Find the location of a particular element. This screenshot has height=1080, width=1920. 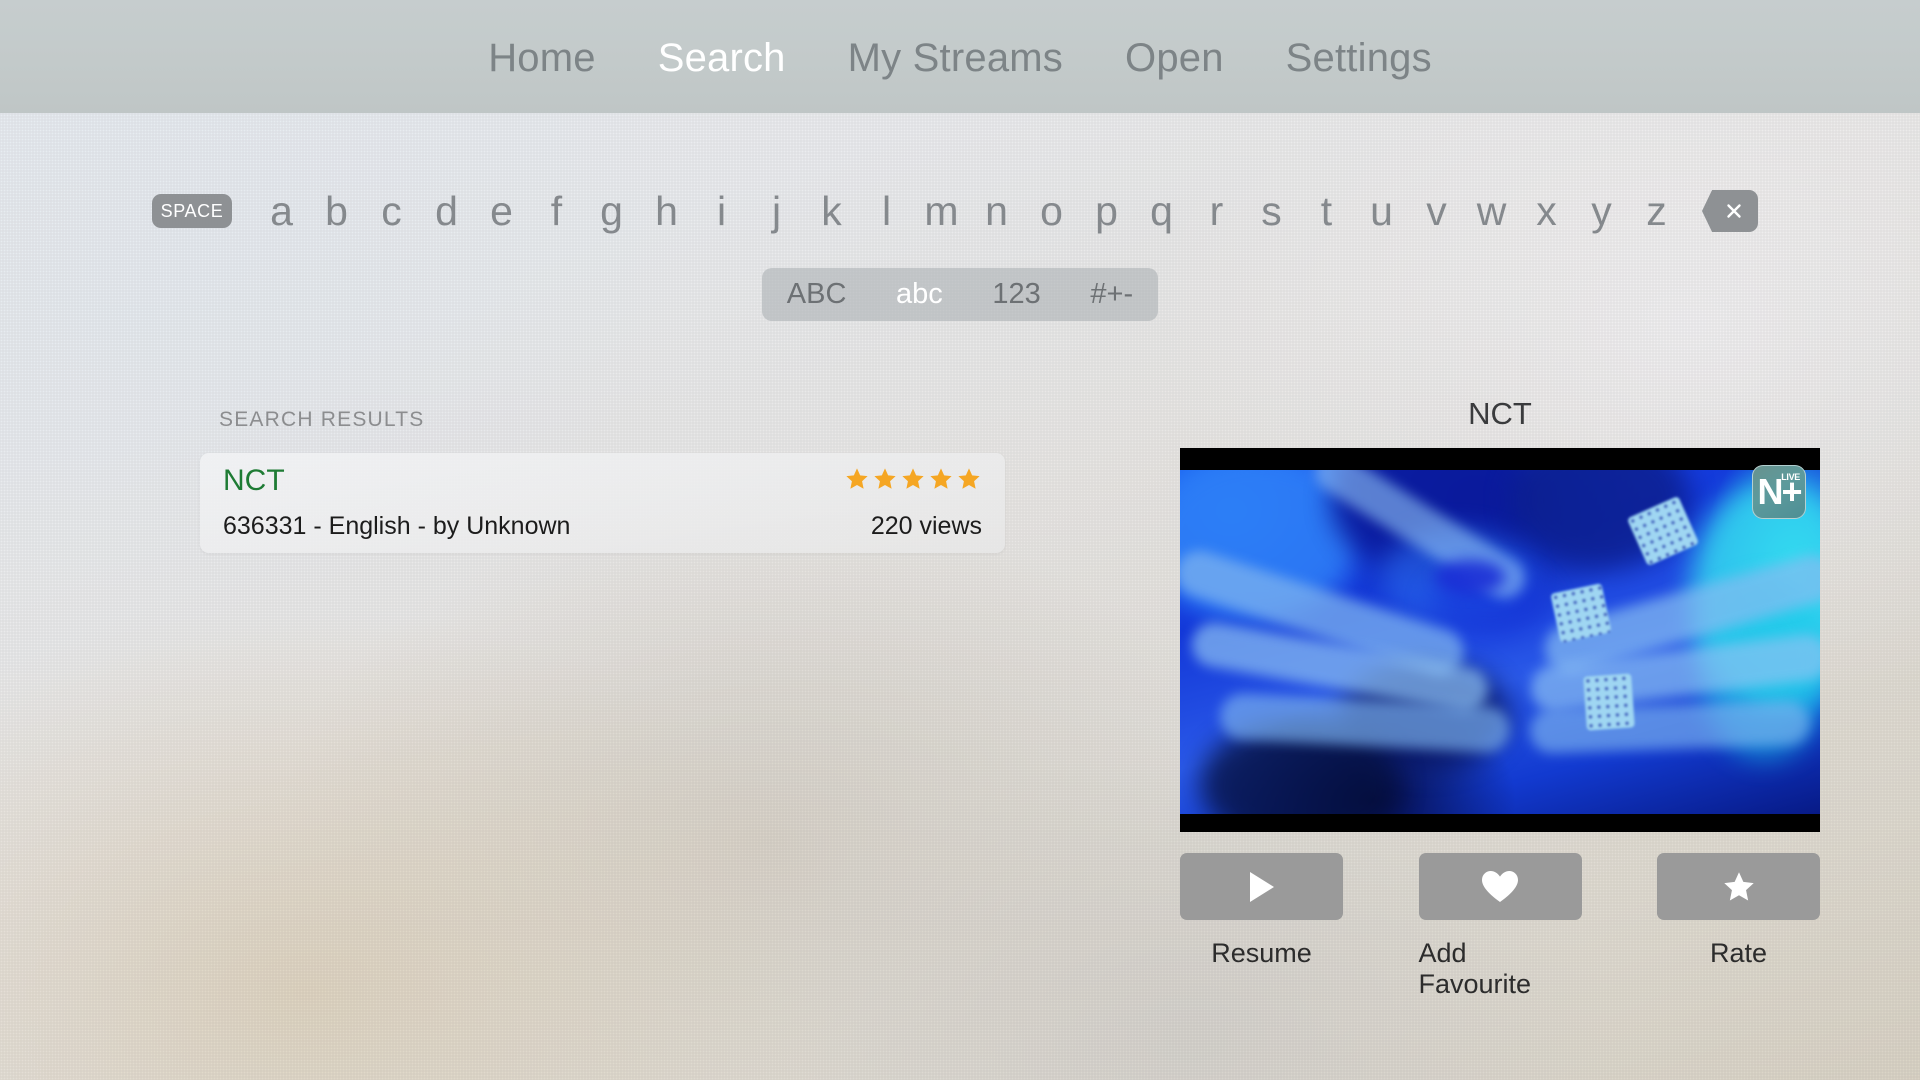

add-favourite-label: Add Favourite is located at coordinates (1475, 968).